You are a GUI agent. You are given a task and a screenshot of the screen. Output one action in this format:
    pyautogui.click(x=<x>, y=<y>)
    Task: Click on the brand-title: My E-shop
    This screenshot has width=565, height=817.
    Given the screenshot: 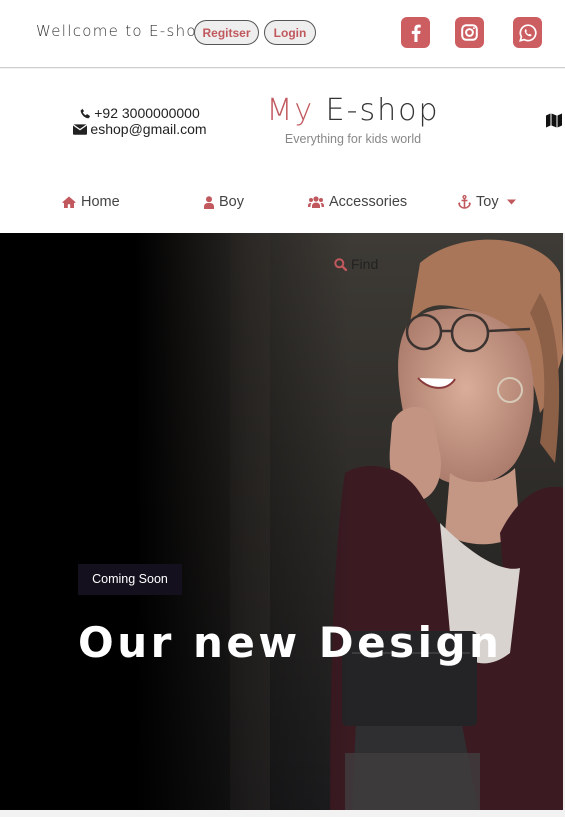 What is the action you would take?
    pyautogui.click(x=353, y=110)
    